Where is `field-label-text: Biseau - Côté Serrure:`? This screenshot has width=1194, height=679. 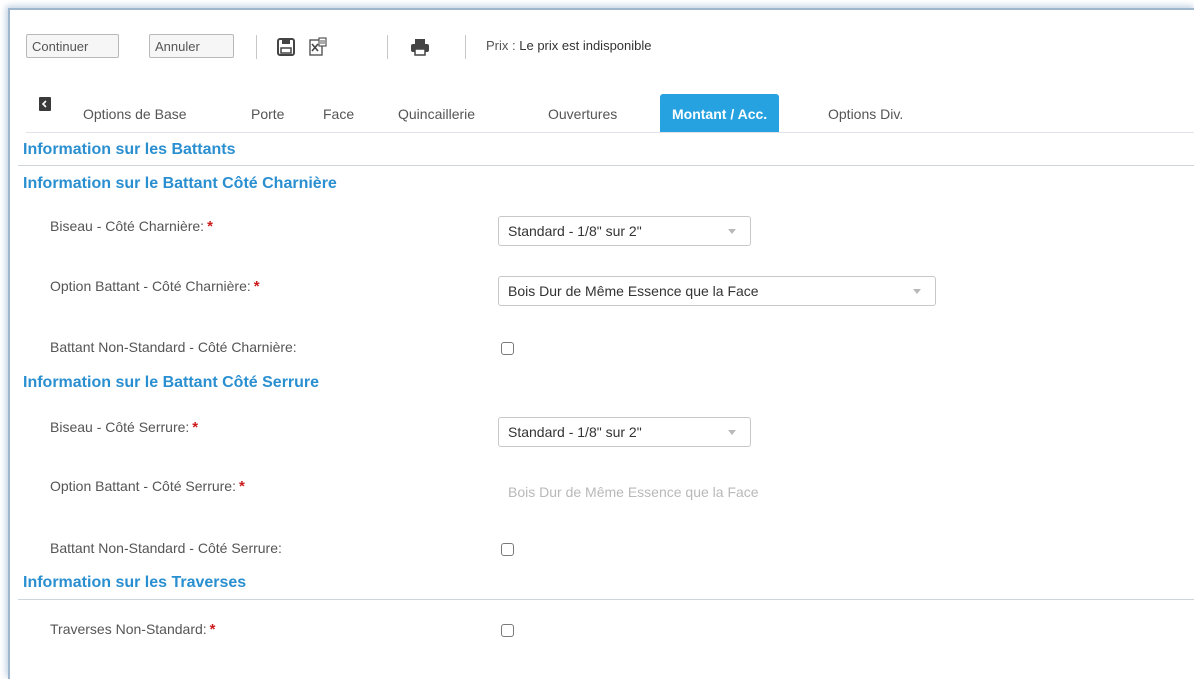 field-label-text: Biseau - Côté Serrure: is located at coordinates (120, 427).